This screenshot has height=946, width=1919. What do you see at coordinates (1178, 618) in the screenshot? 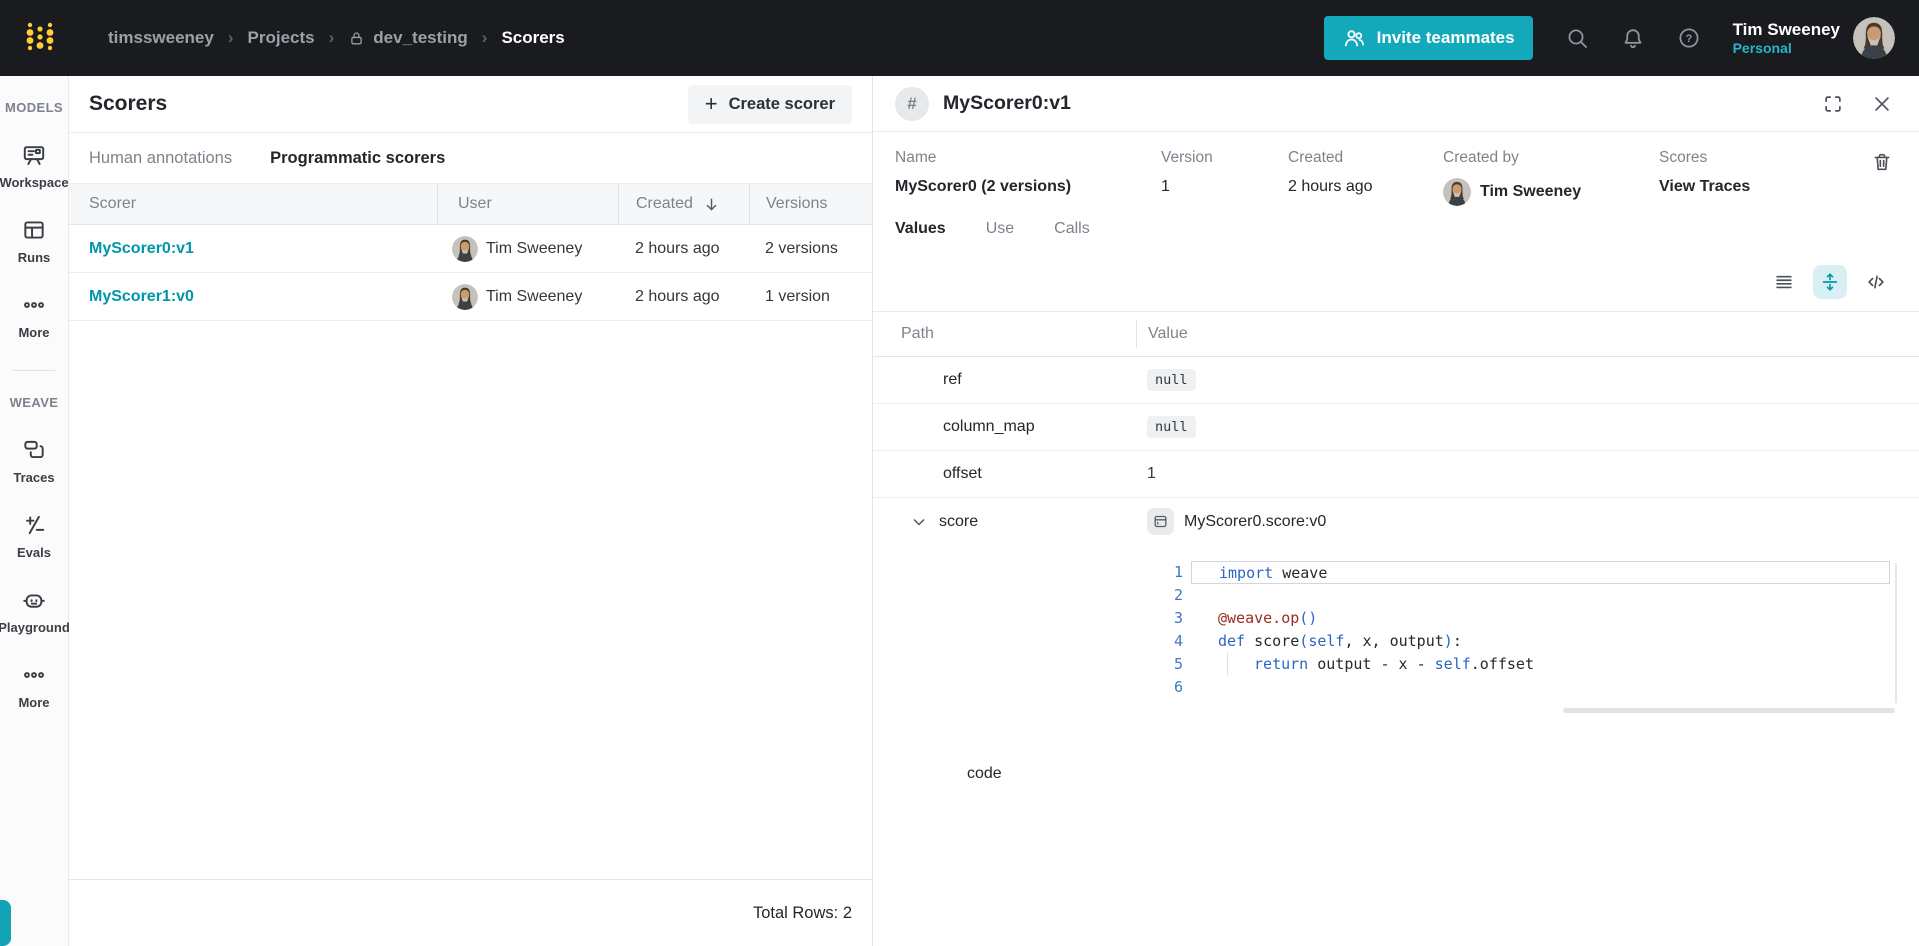
I see `code-line-number: 3` at bounding box center [1178, 618].